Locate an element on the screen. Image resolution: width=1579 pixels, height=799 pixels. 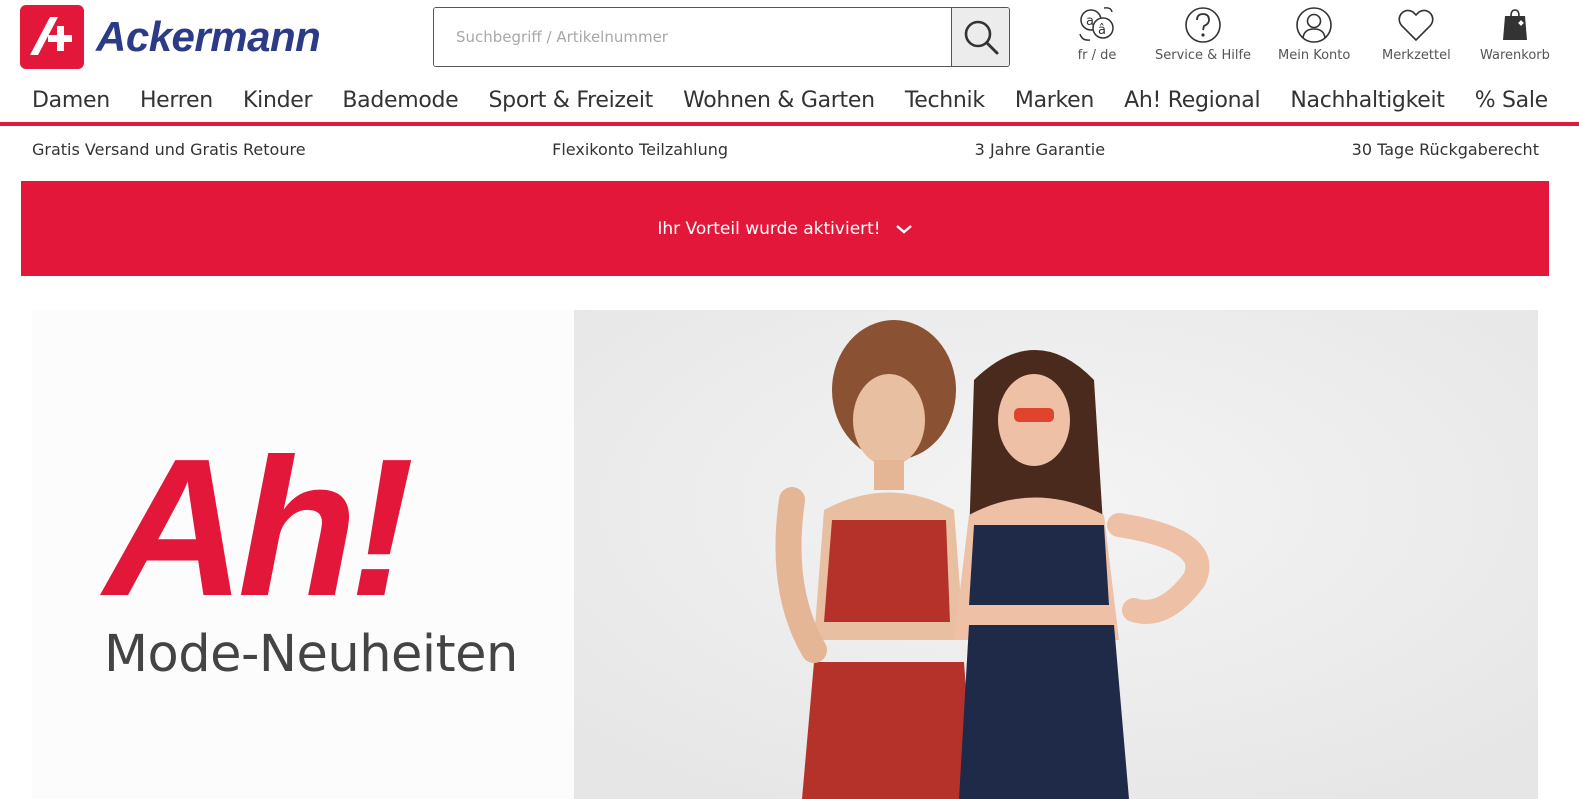
hero-subline: Mode-Neuheiten is located at coordinates (311, 654).